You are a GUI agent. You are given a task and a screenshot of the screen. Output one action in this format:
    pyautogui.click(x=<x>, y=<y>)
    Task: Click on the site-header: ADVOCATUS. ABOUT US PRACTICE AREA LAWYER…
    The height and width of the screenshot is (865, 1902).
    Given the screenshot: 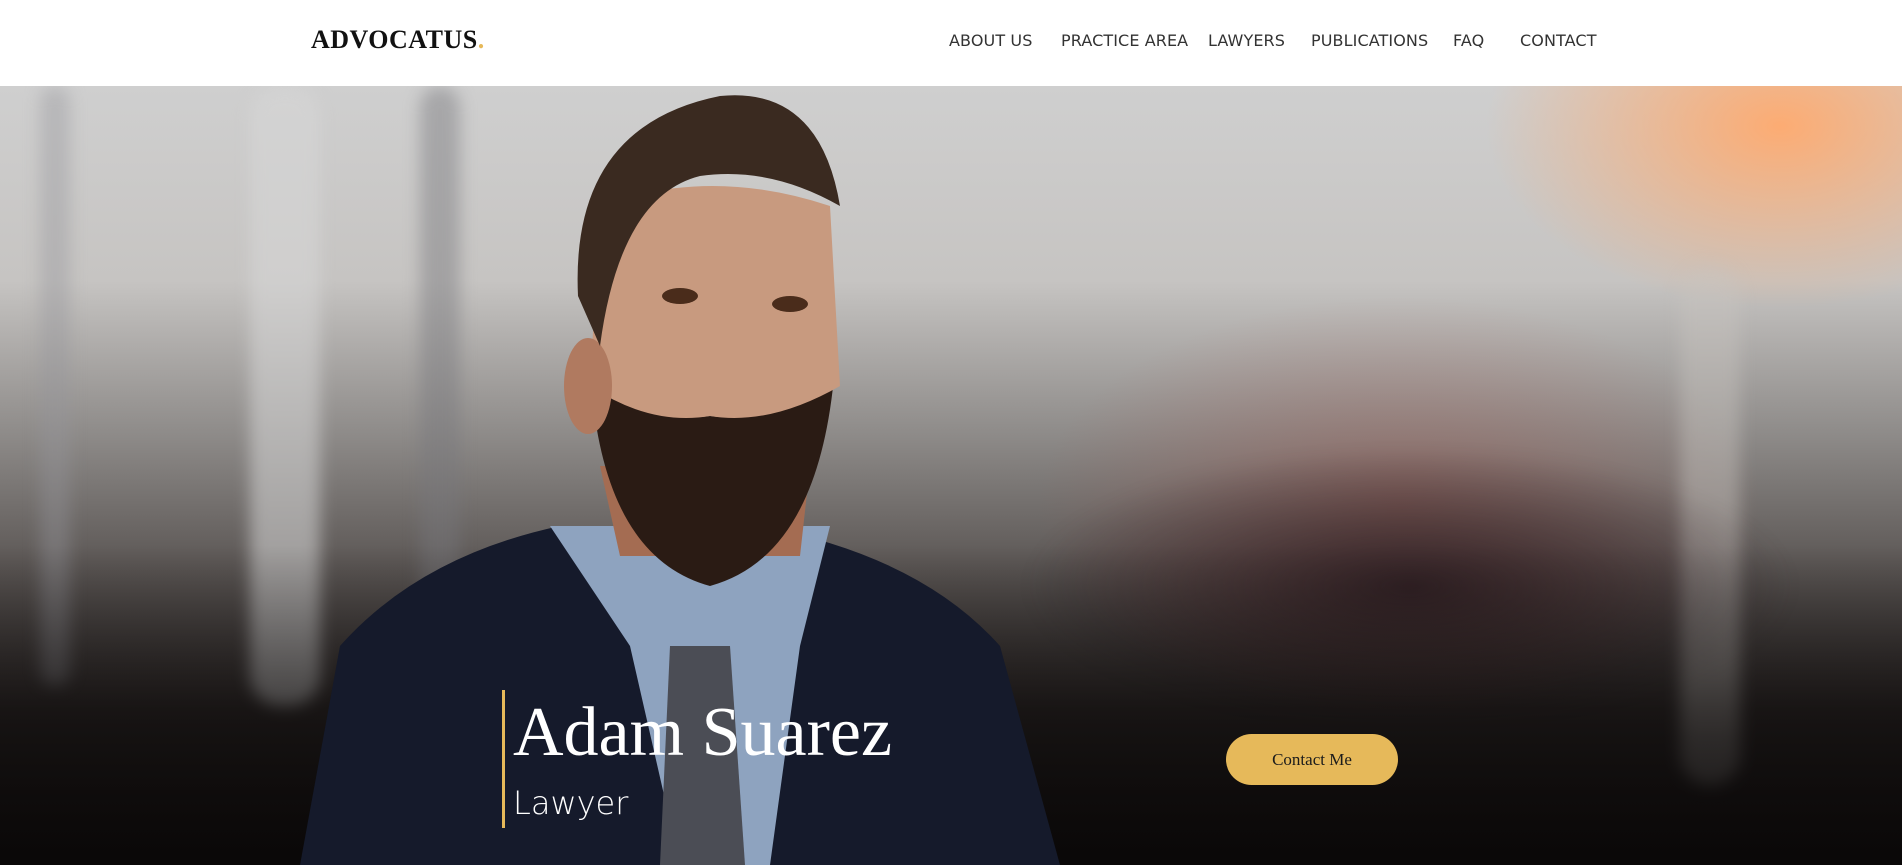 What is the action you would take?
    pyautogui.click(x=951, y=43)
    